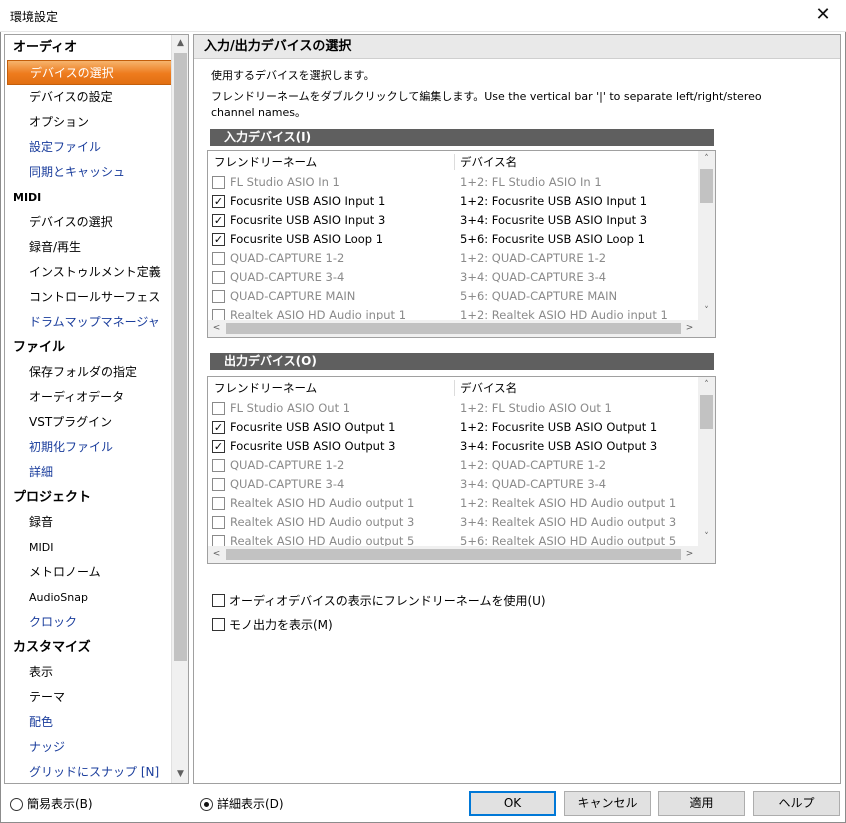 This screenshot has height=823, width=846. I want to click on sidebar-category: ファイル, so click(88, 347).